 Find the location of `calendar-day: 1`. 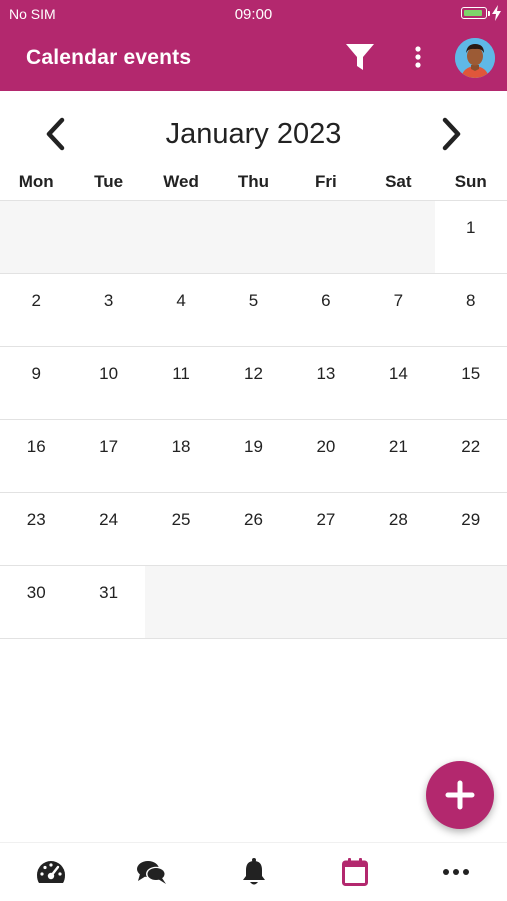

calendar-day: 1 is located at coordinates (471, 237).